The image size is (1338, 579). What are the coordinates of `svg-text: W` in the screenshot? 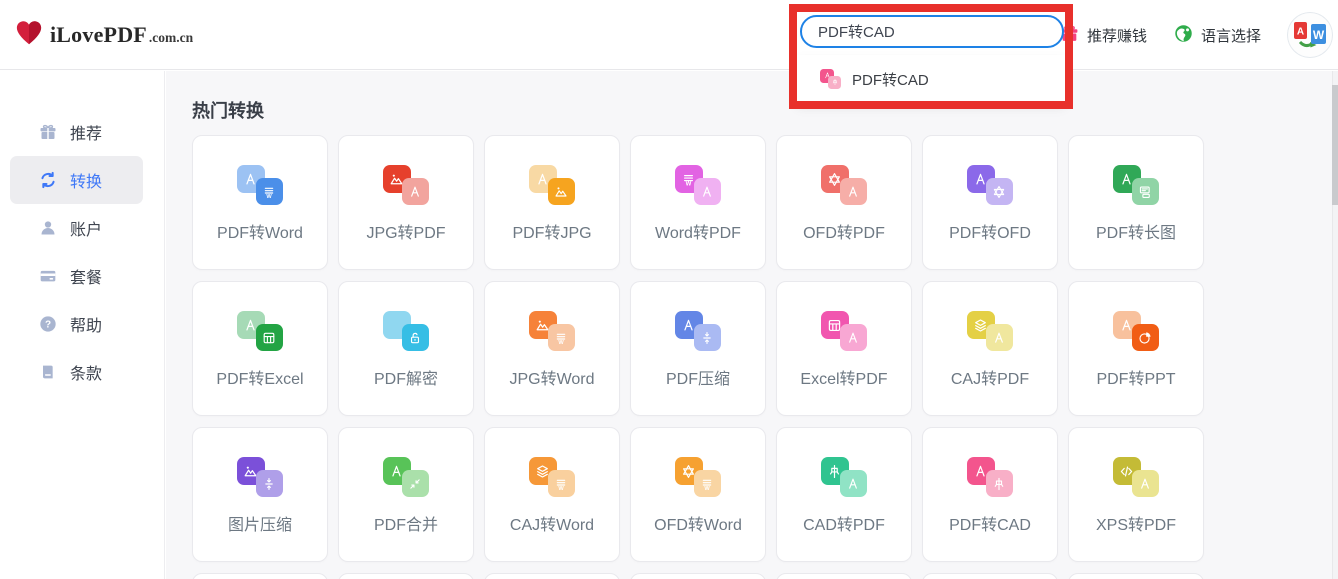 It's located at (561, 488).